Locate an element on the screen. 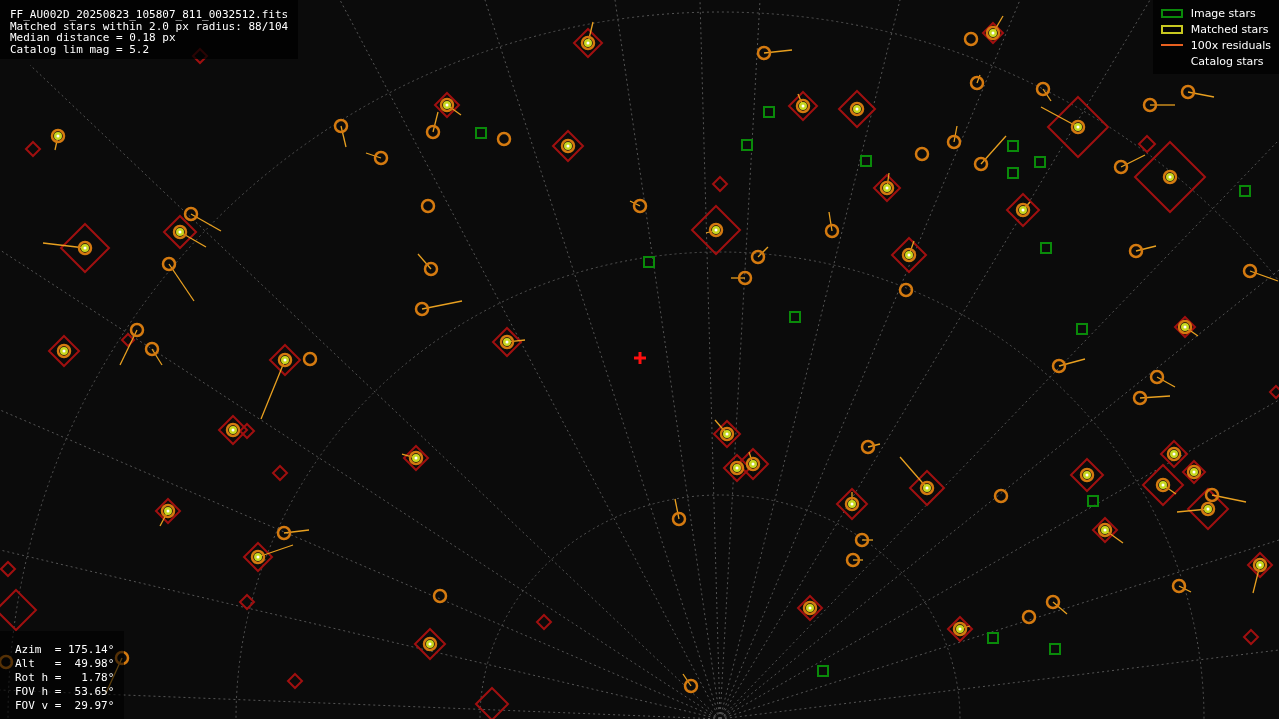  legend-label: Image stars is located at coordinates (1223, 13).